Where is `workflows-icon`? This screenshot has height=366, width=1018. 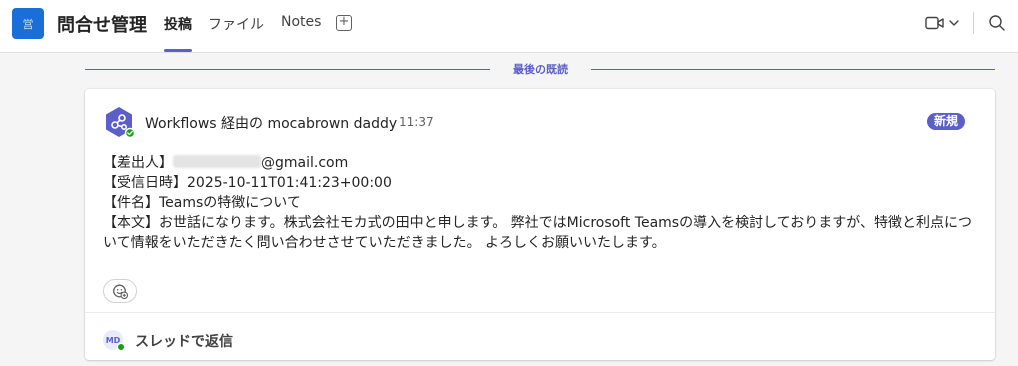 workflows-icon is located at coordinates (121, 123).